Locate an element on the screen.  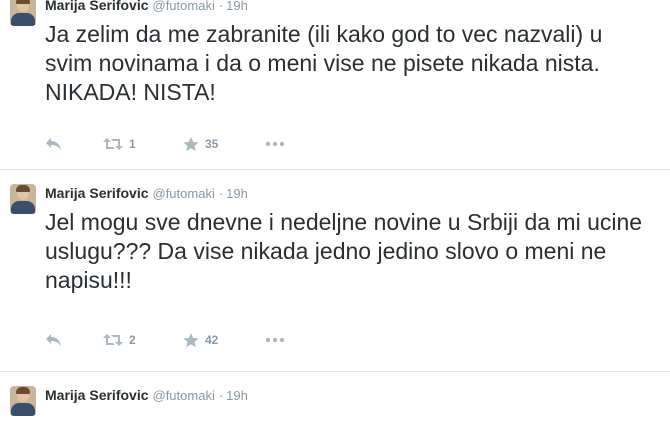
tweet: Marija Serifovic @futomaki · 19h is located at coordinates (335, 402).